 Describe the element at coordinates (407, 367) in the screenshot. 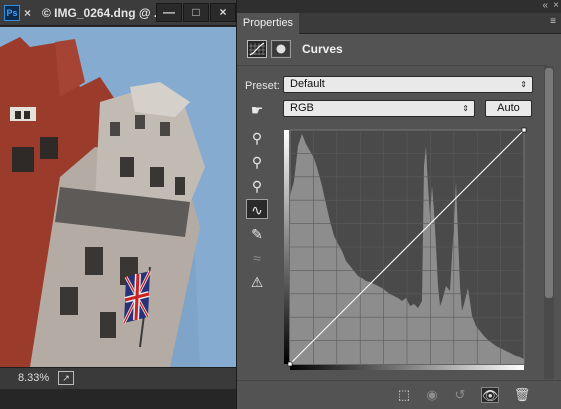

I see `input-gradient-bar` at that location.